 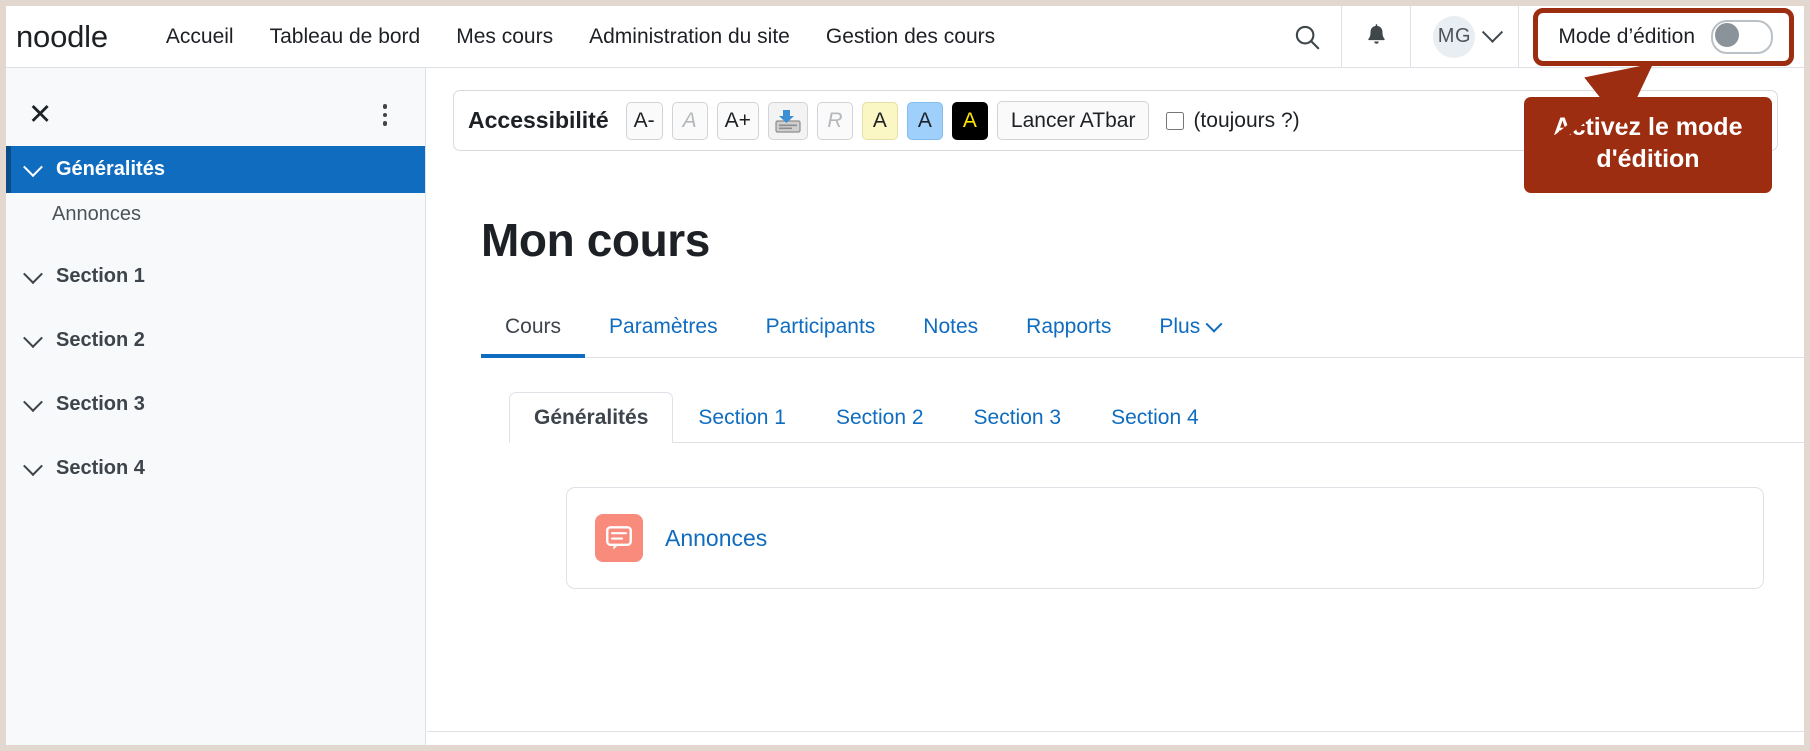 I want to click on sidebar-item-section-4: Section 4, so click(x=215, y=468).